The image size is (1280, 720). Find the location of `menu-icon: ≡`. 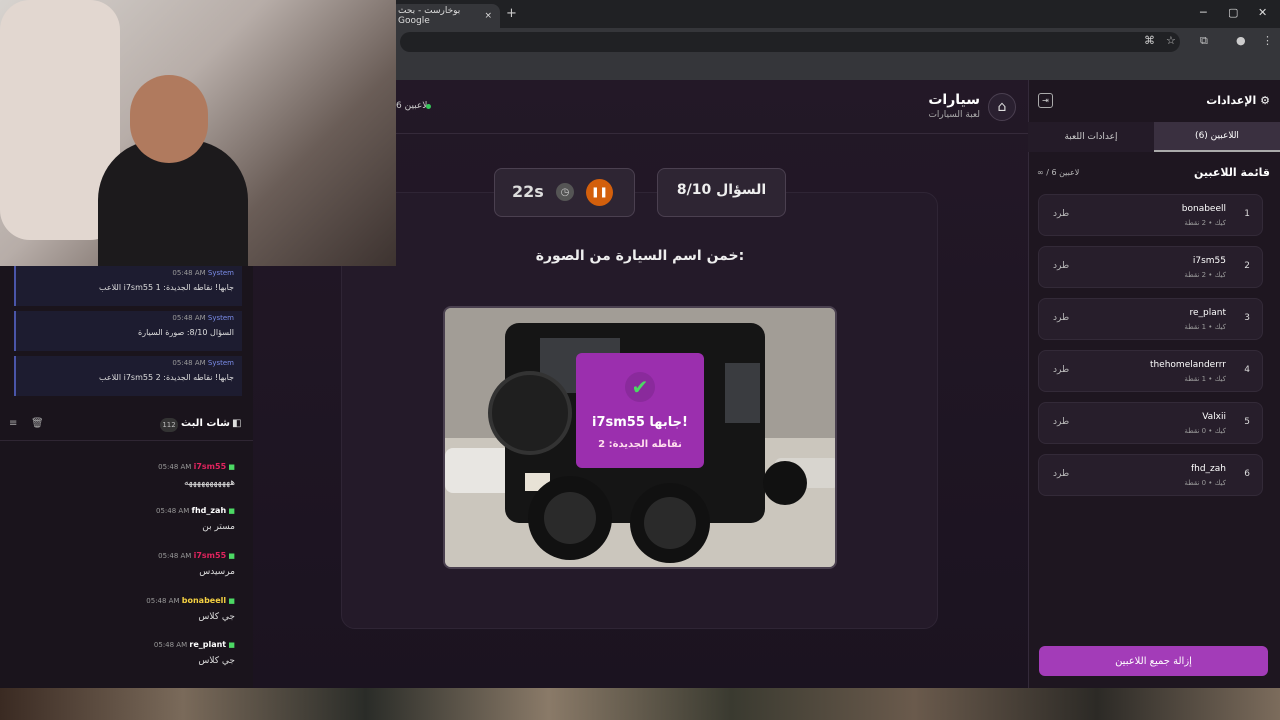

menu-icon: ≡ is located at coordinates (13, 423).